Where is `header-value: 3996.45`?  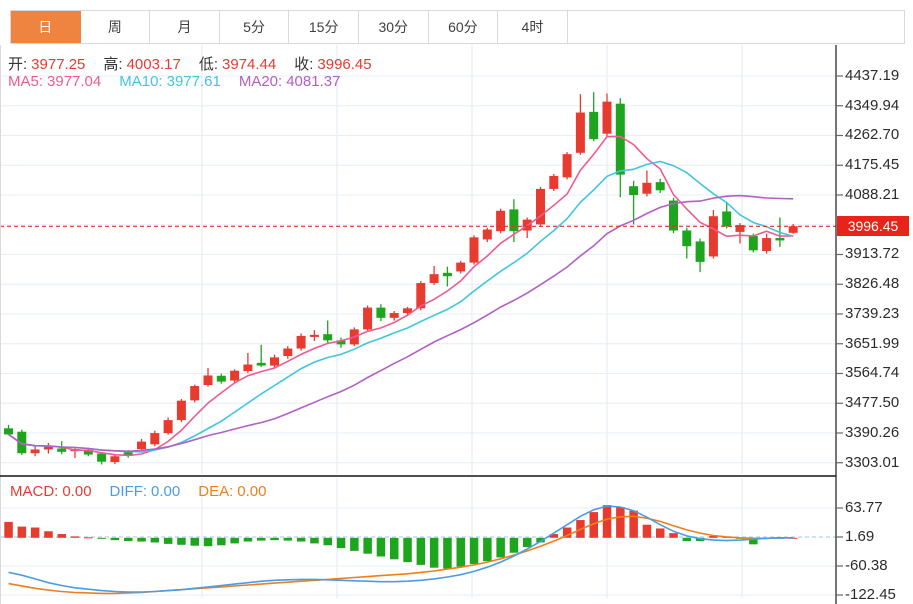
header-value: 3996.45 is located at coordinates (344, 64).